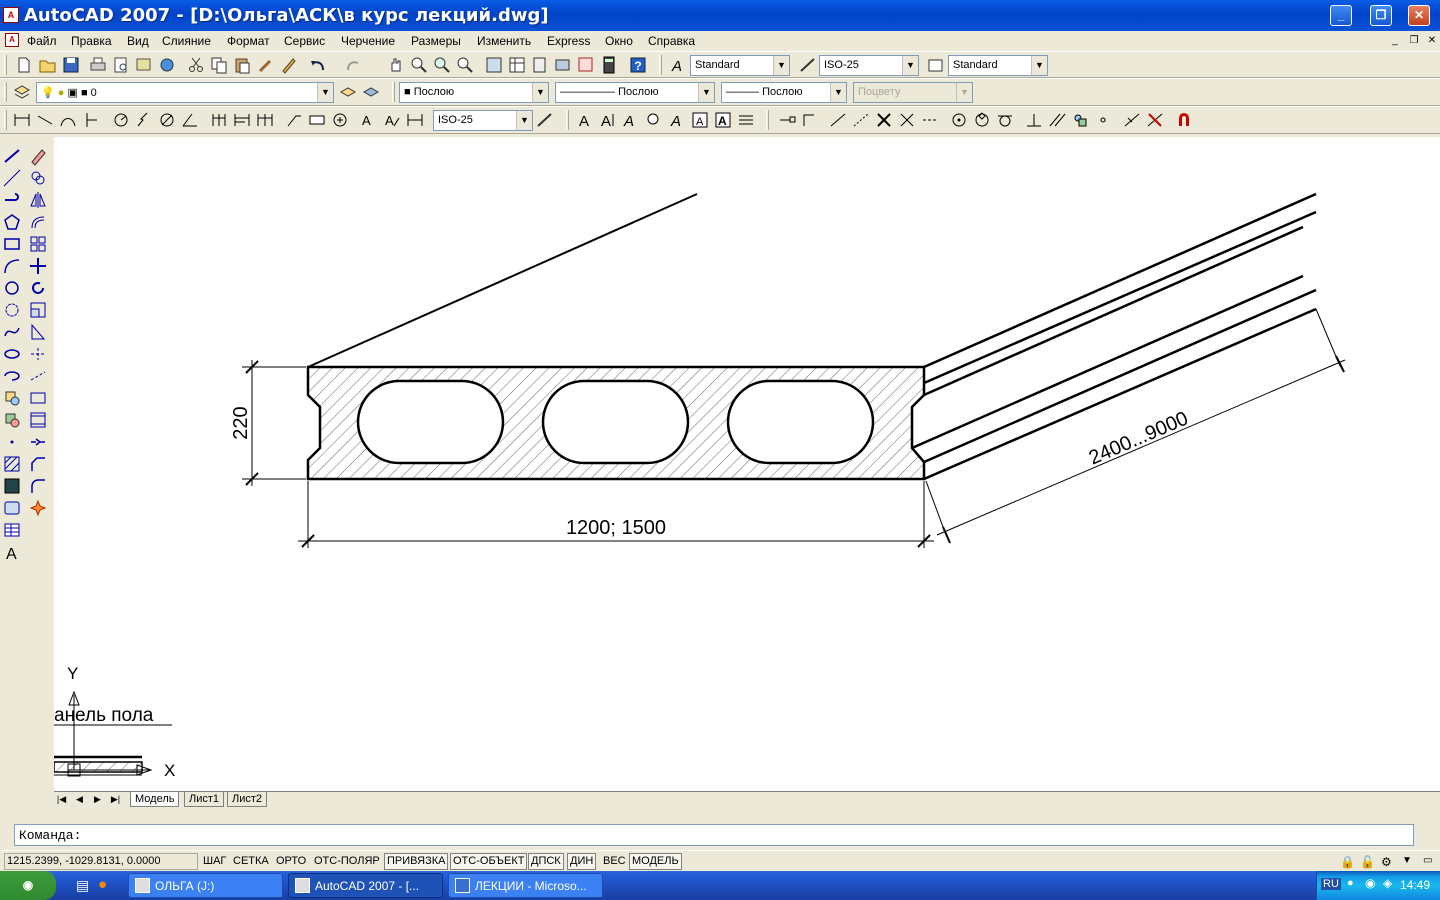 This screenshot has height=900, width=1440. Describe the element at coordinates (144, 65) in the screenshot. I see `publish-icon` at that location.